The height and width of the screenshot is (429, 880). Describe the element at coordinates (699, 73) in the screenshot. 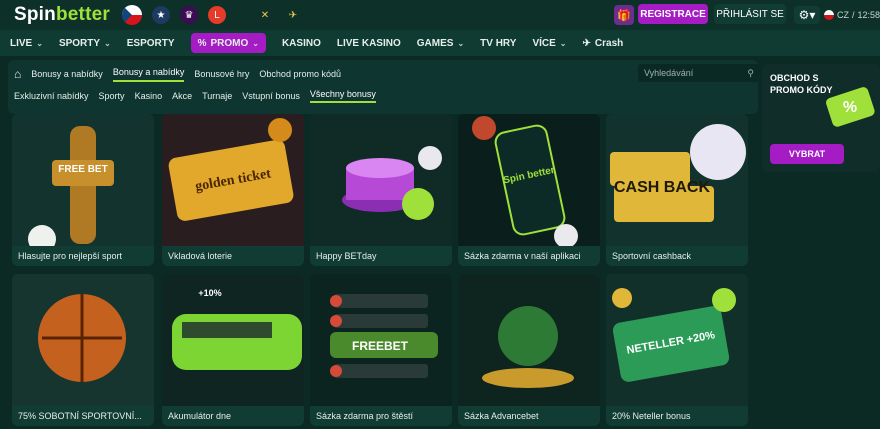

I see `search-input: Vyhledávání ⚲` at that location.